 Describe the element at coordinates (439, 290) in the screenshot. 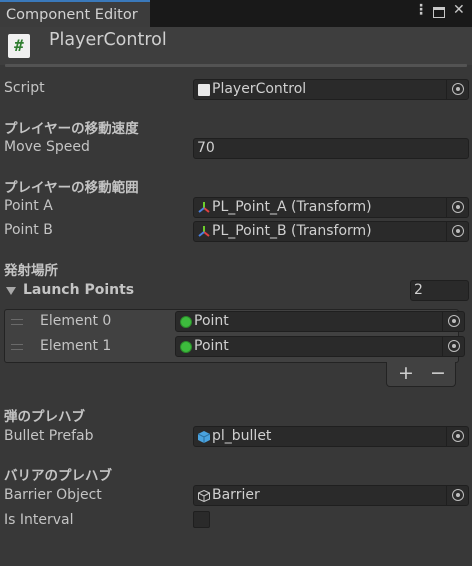

I see `launch-points-count: 2` at that location.